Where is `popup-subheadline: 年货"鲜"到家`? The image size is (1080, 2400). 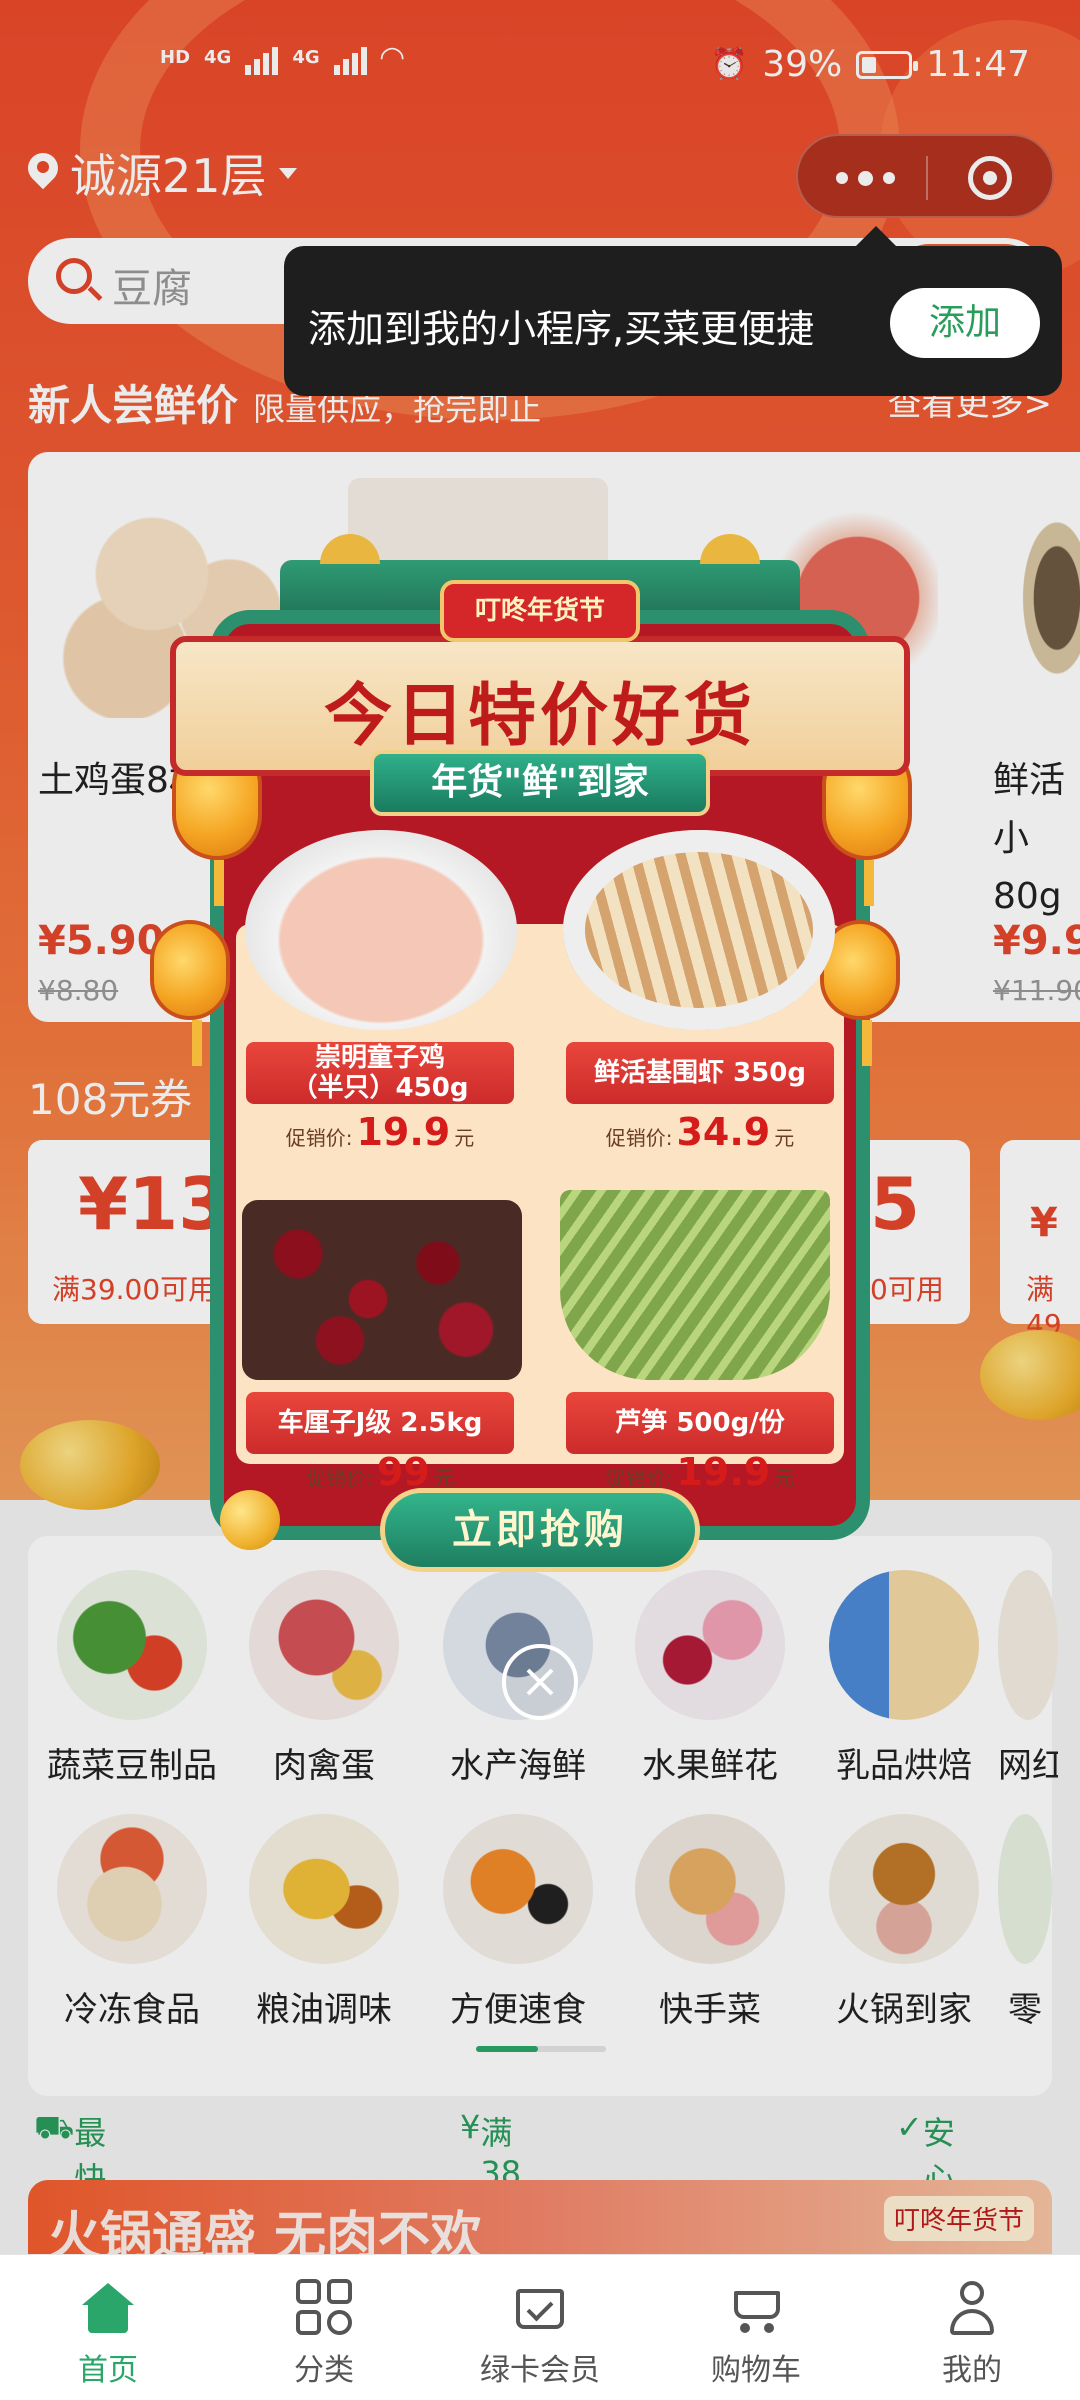
popup-subheadline: 年货"鲜"到家 is located at coordinates (540, 783).